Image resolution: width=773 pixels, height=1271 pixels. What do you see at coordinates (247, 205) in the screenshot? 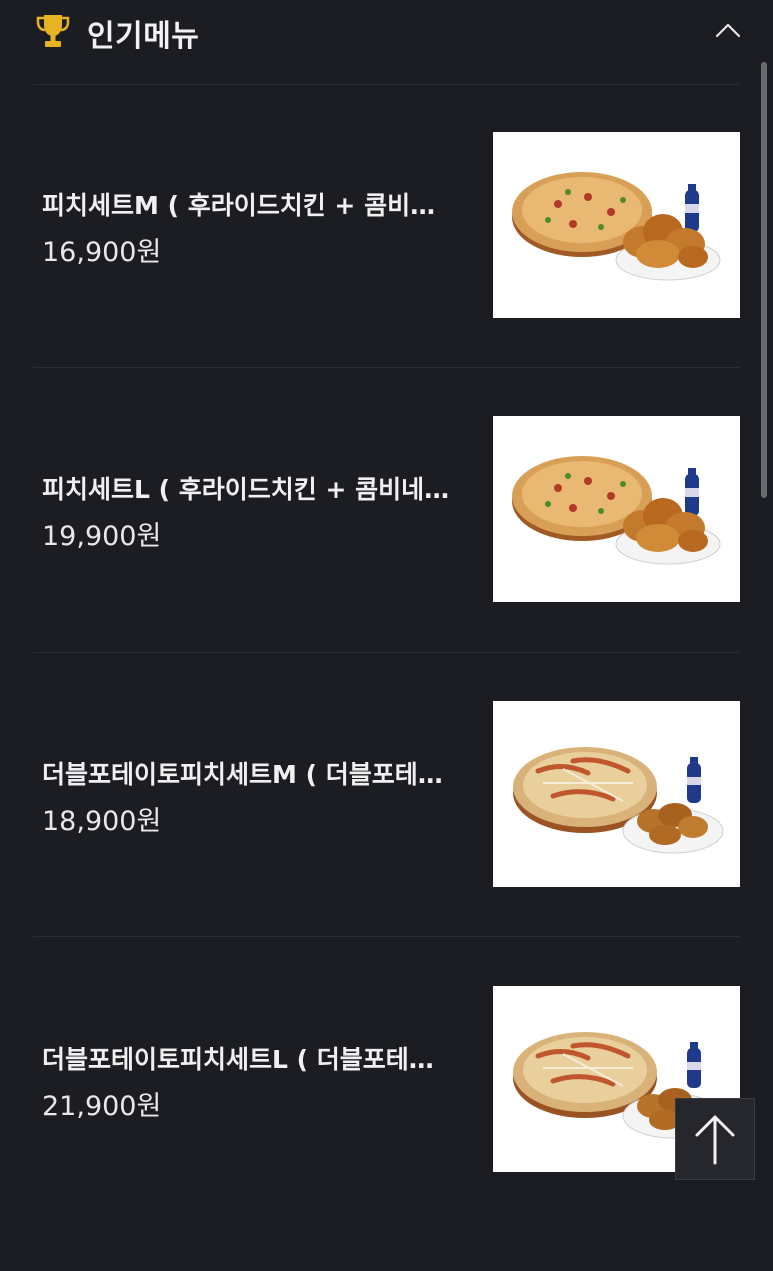
I see `menu-item-name: 피치세트M ( 후라이드치킨 + 콤비네이션 피자 M )` at bounding box center [247, 205].